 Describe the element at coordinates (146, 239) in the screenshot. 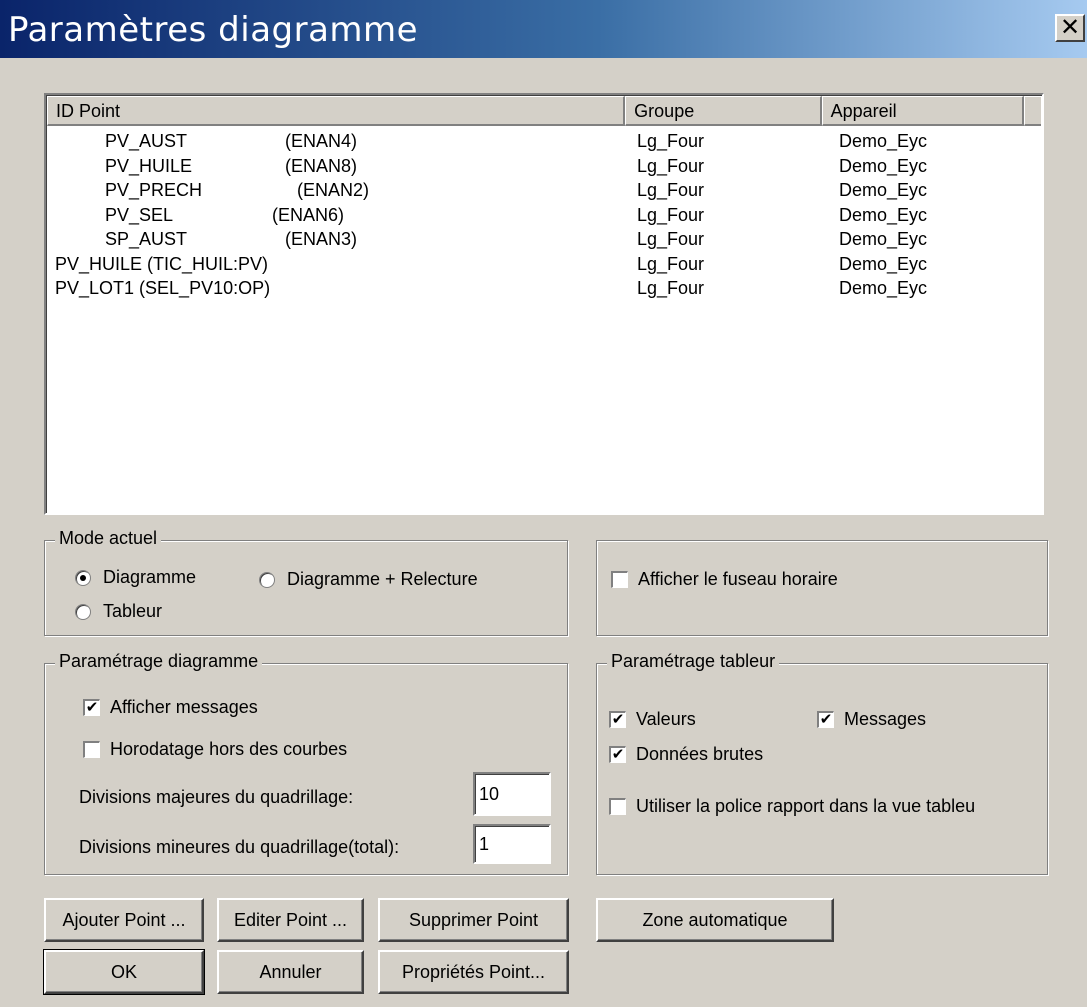

I see `cell-id-point: SP_AUST` at that location.